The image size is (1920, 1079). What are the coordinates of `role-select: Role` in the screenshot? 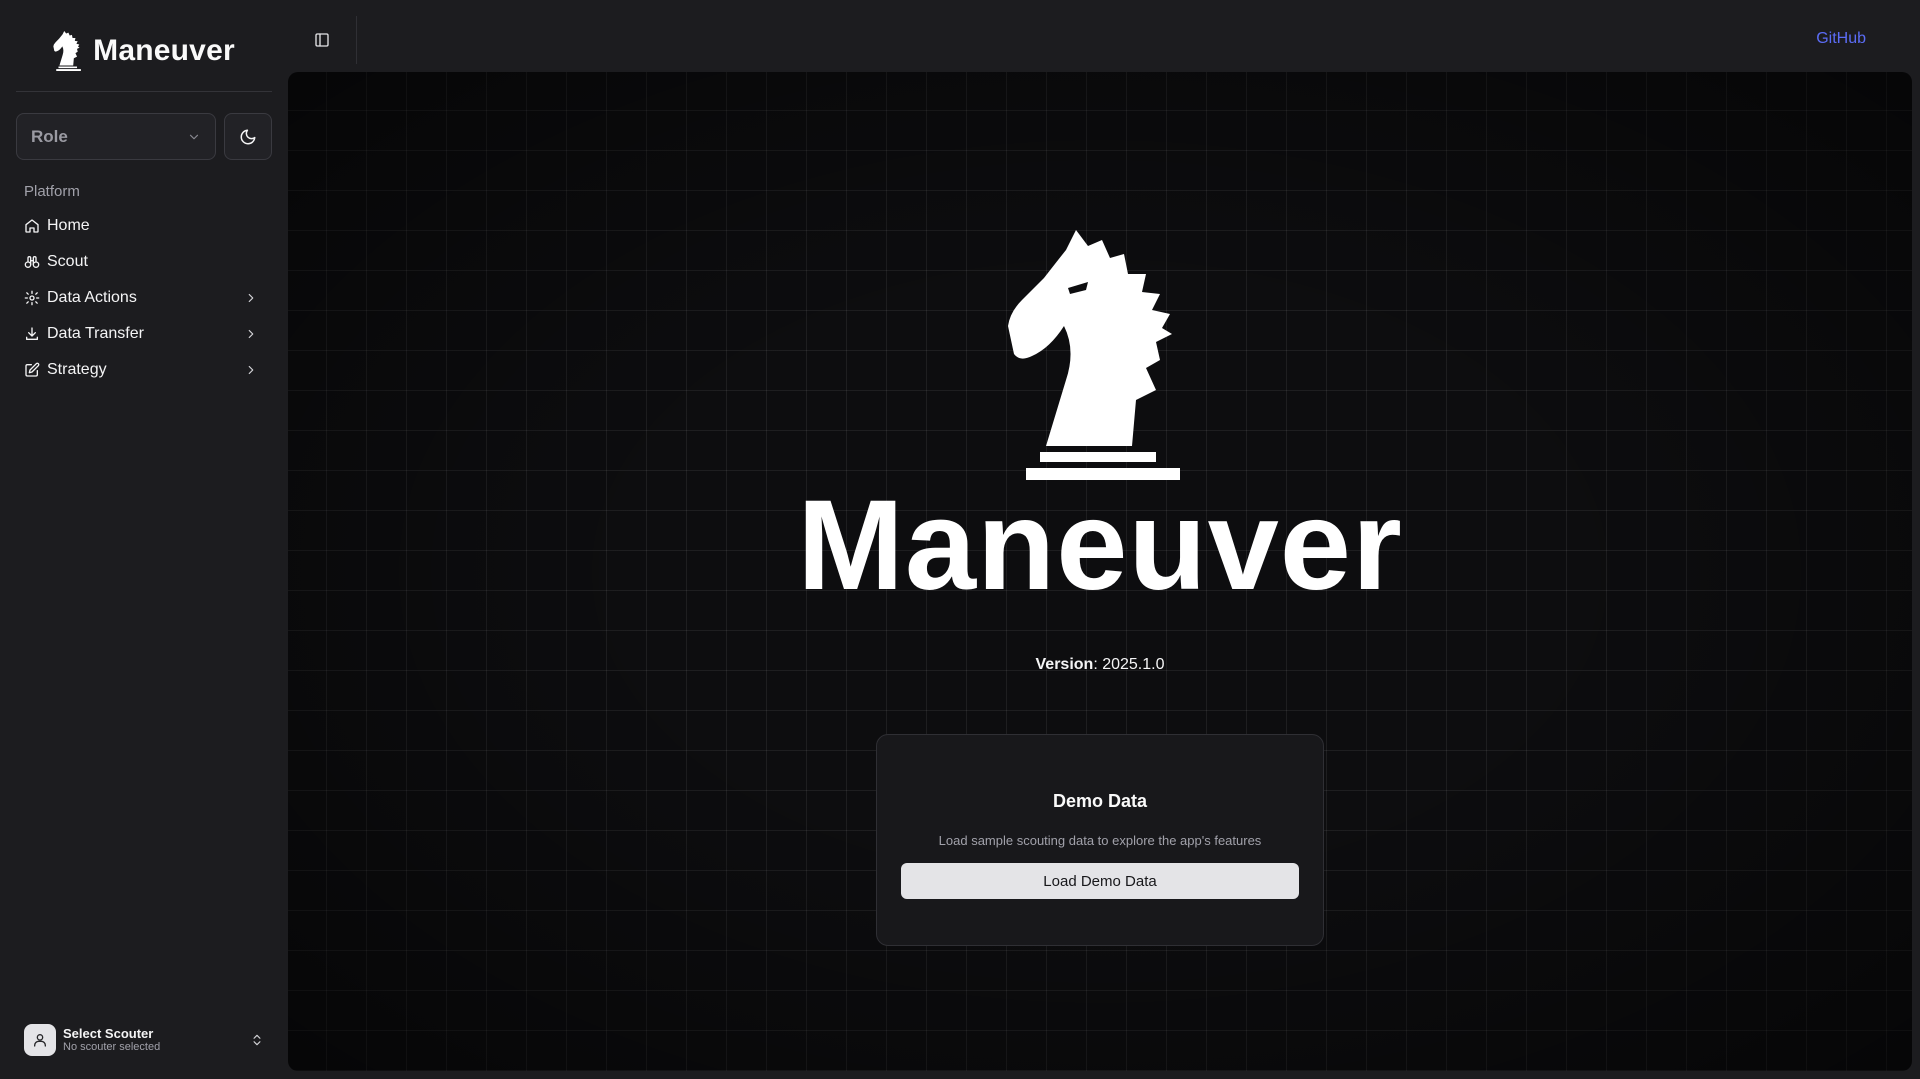 It's located at (116, 136).